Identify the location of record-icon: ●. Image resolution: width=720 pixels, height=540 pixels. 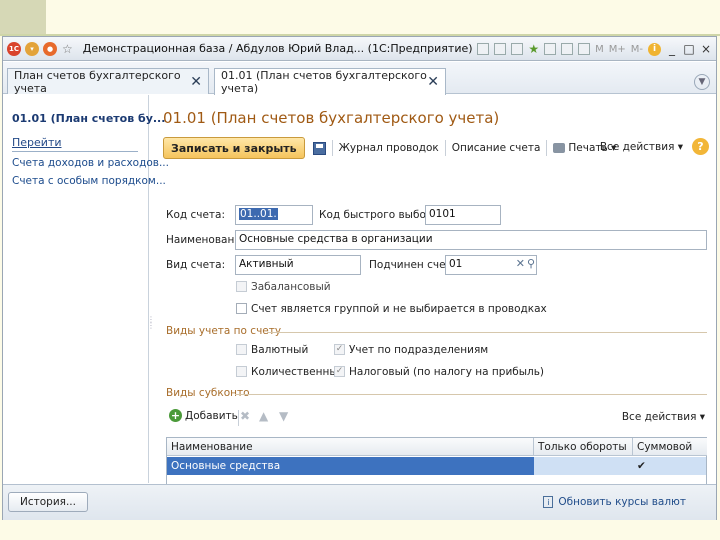
(50, 48).